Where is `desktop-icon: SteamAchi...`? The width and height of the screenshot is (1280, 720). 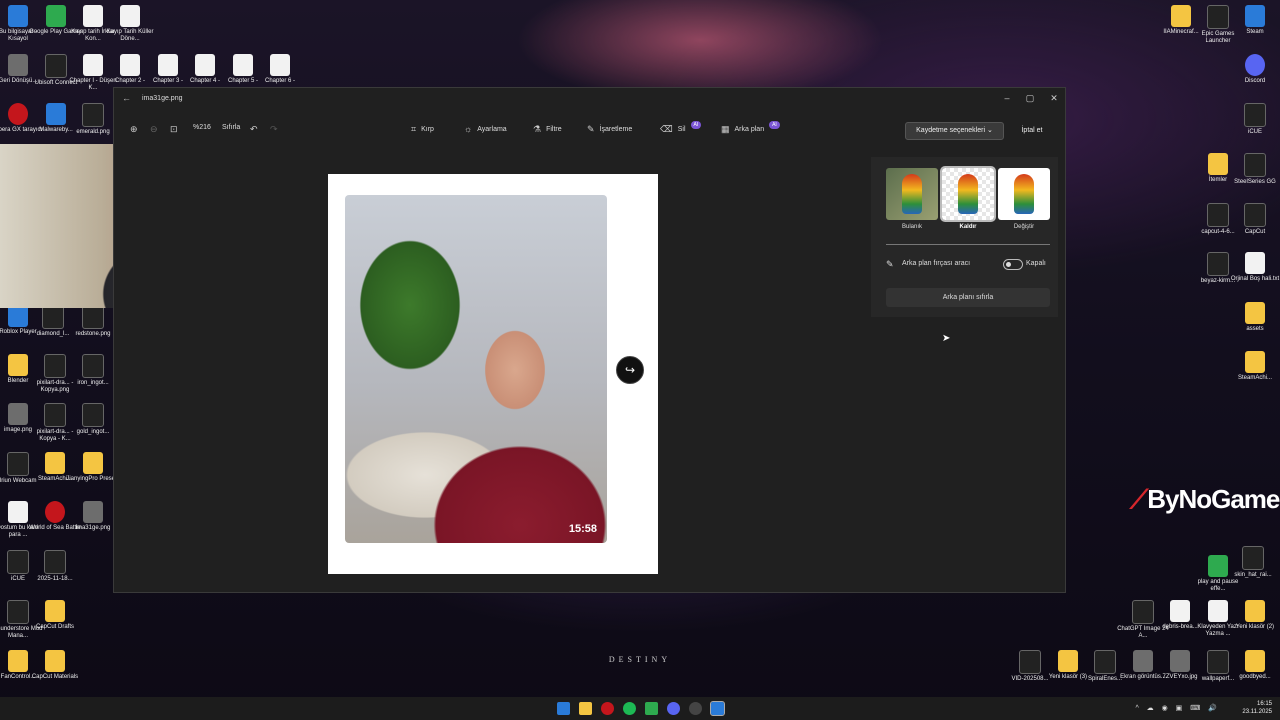 desktop-icon: SteamAchi... is located at coordinates (1254, 366).